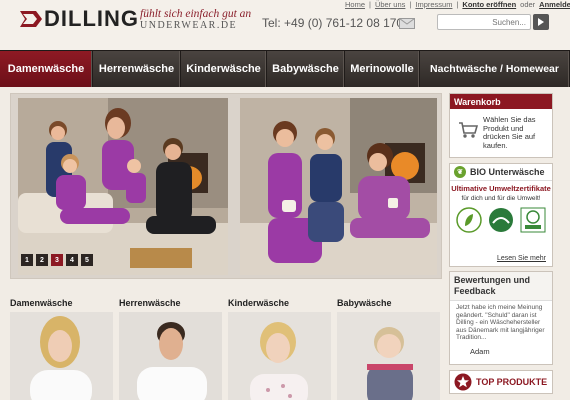 This screenshot has height=400, width=570. I want to click on slider-dot-3: 3, so click(57, 260).